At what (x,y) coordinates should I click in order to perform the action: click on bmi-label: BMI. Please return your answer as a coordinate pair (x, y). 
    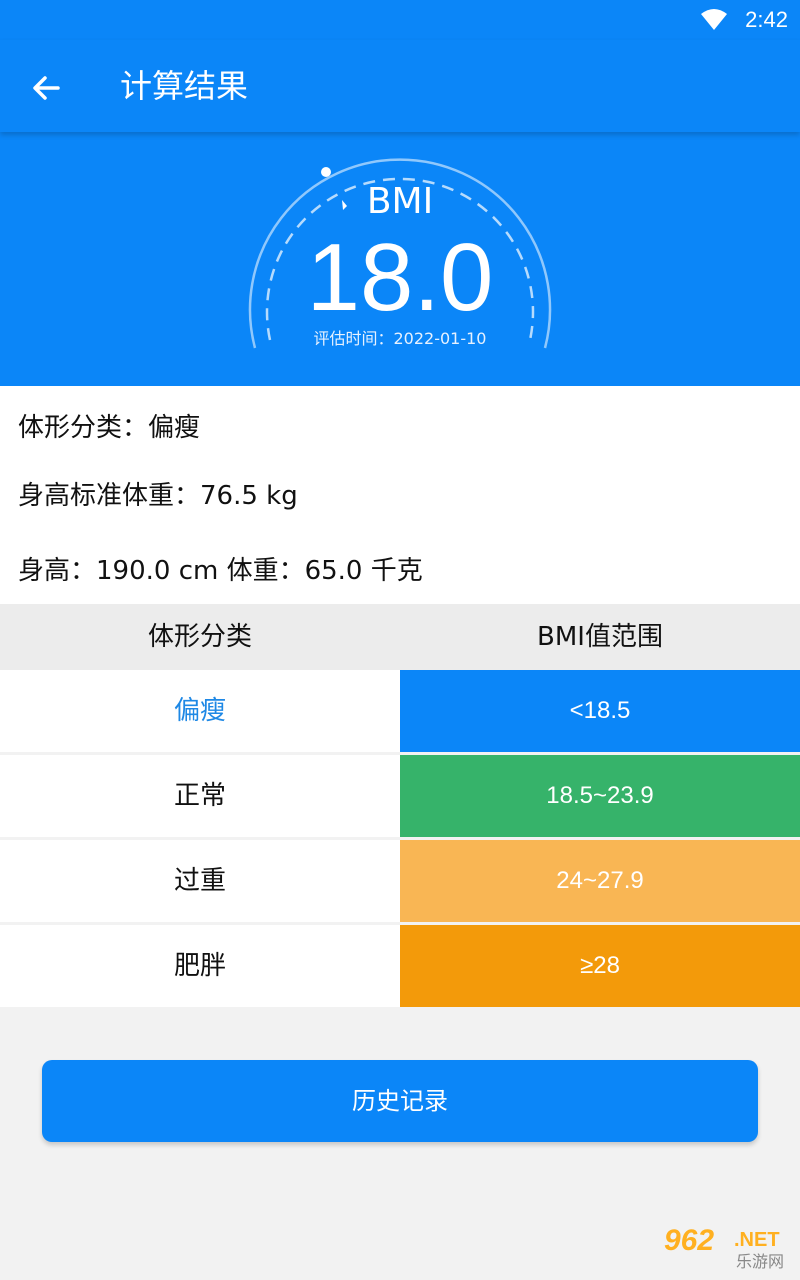
    Looking at the image, I should click on (400, 201).